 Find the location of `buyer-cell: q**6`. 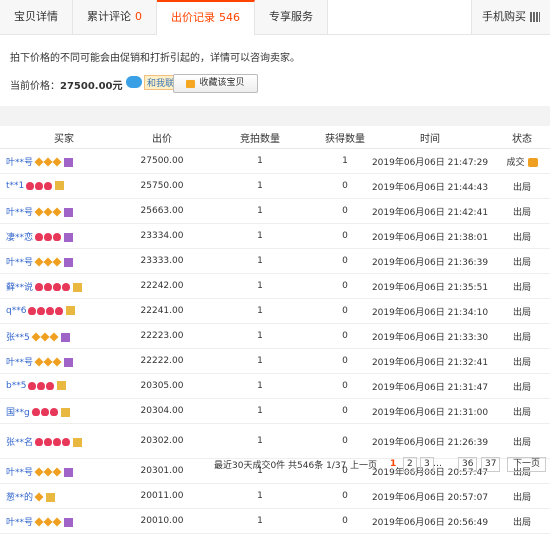

buyer-cell: q**6 is located at coordinates (64, 311).